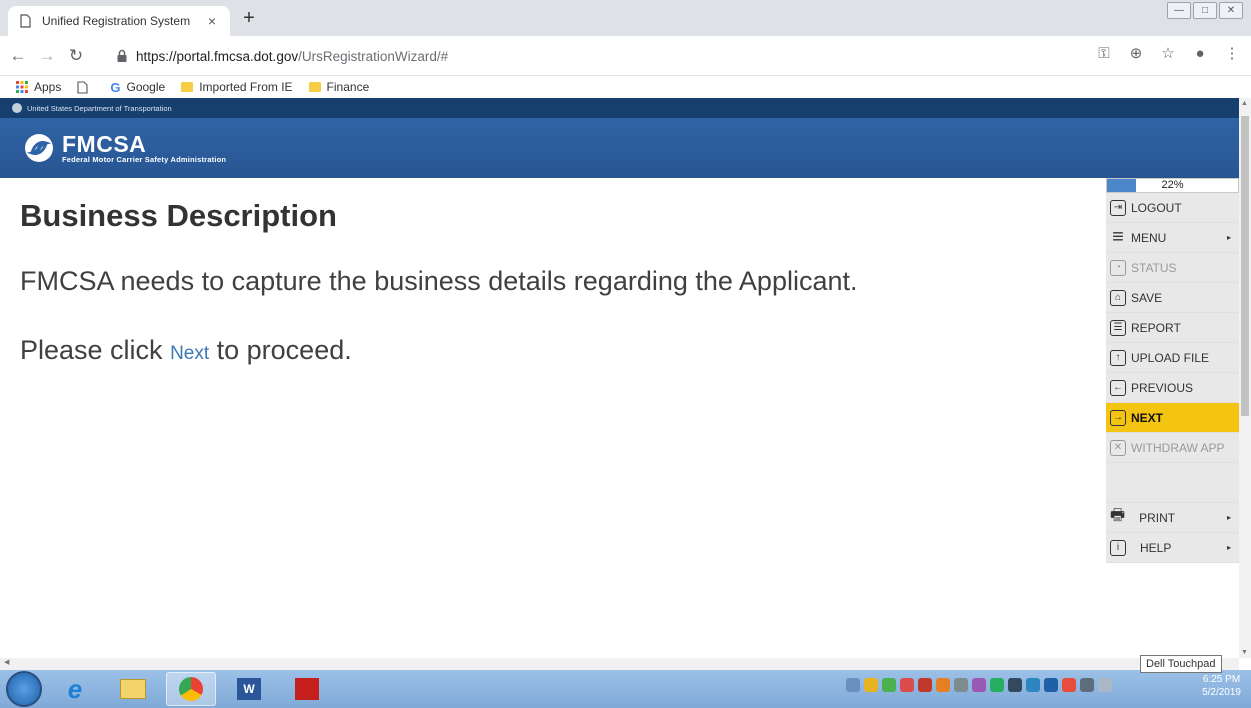  Describe the element at coordinates (137, 87) in the screenshot. I see `bookmark-google: G Google` at that location.